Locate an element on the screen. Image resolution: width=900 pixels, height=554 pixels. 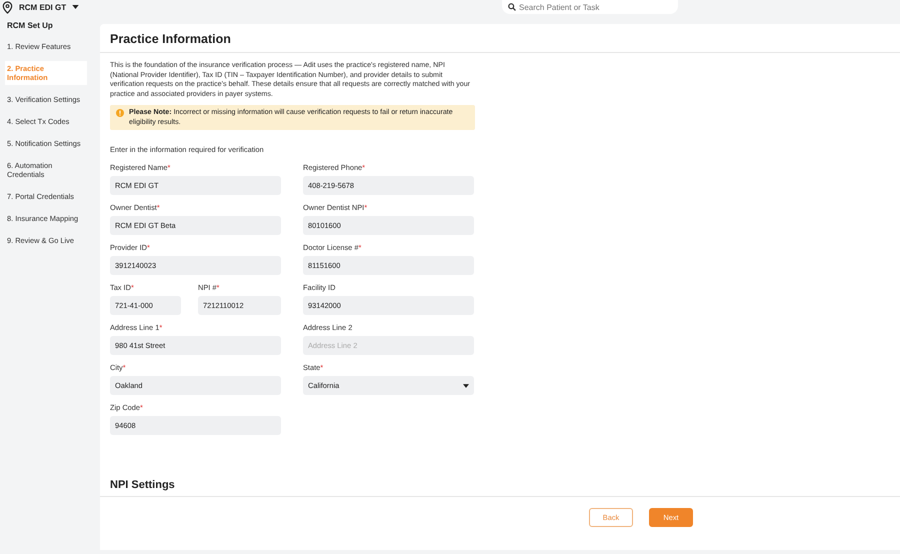
page-title: Practice Information is located at coordinates (500, 38).